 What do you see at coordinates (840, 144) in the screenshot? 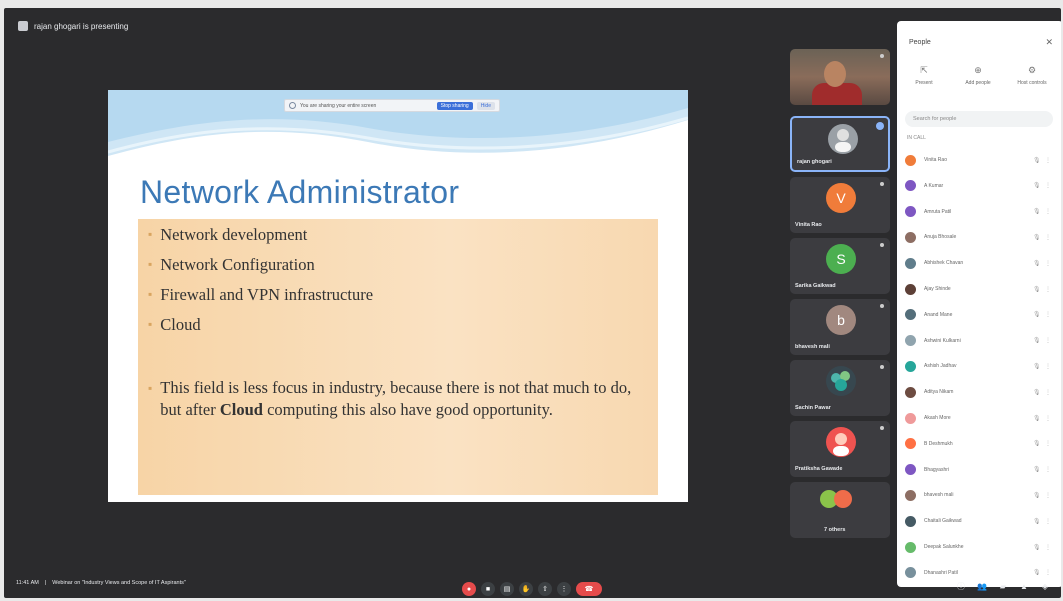
I see `participant-tile: rajan ghogari` at bounding box center [840, 144].